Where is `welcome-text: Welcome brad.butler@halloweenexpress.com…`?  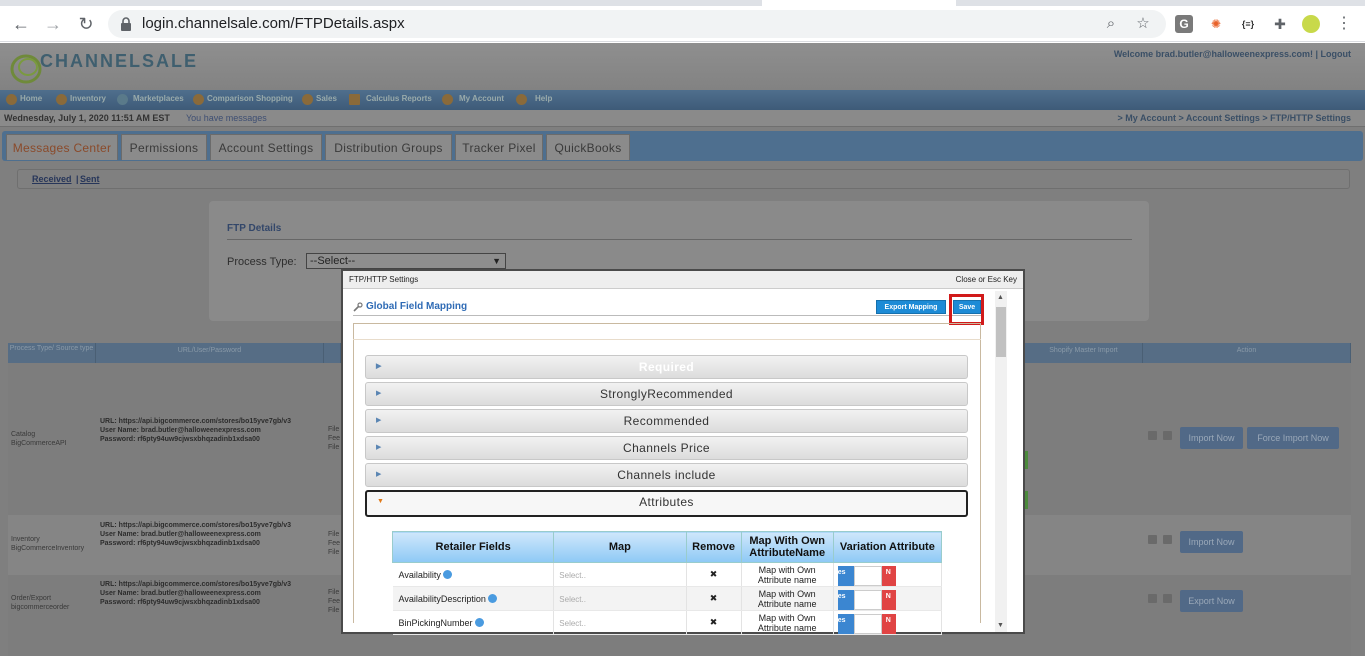
welcome-text: Welcome brad.butler@halloweenexpress.com… is located at coordinates (1232, 54).